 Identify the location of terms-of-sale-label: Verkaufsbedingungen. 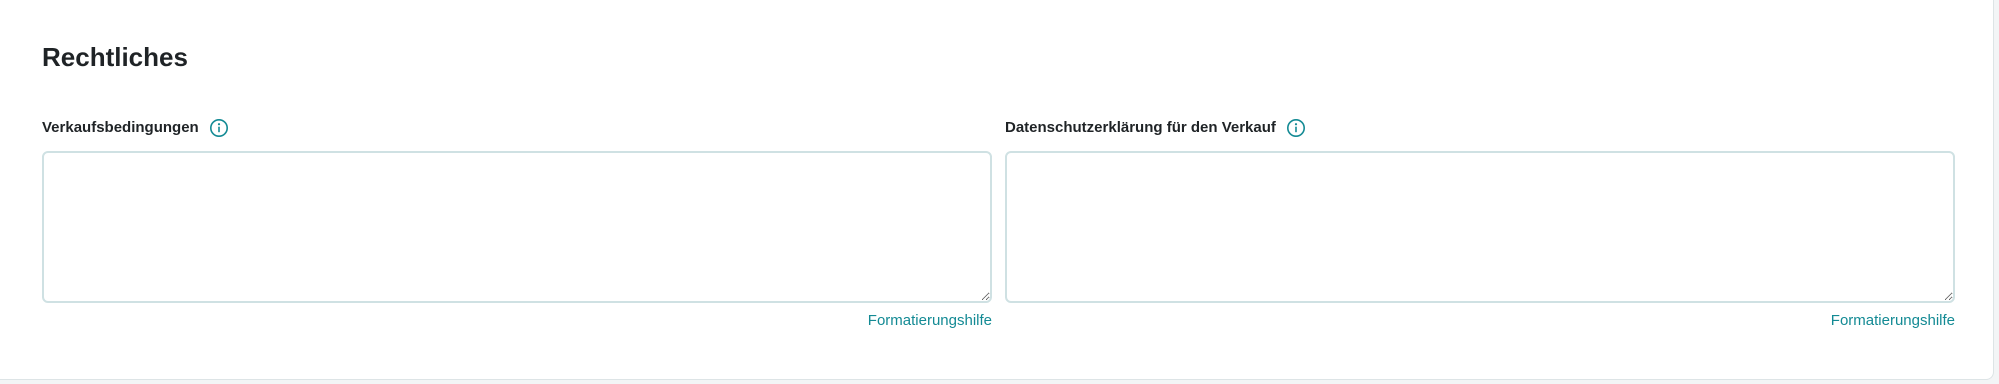
(120, 127).